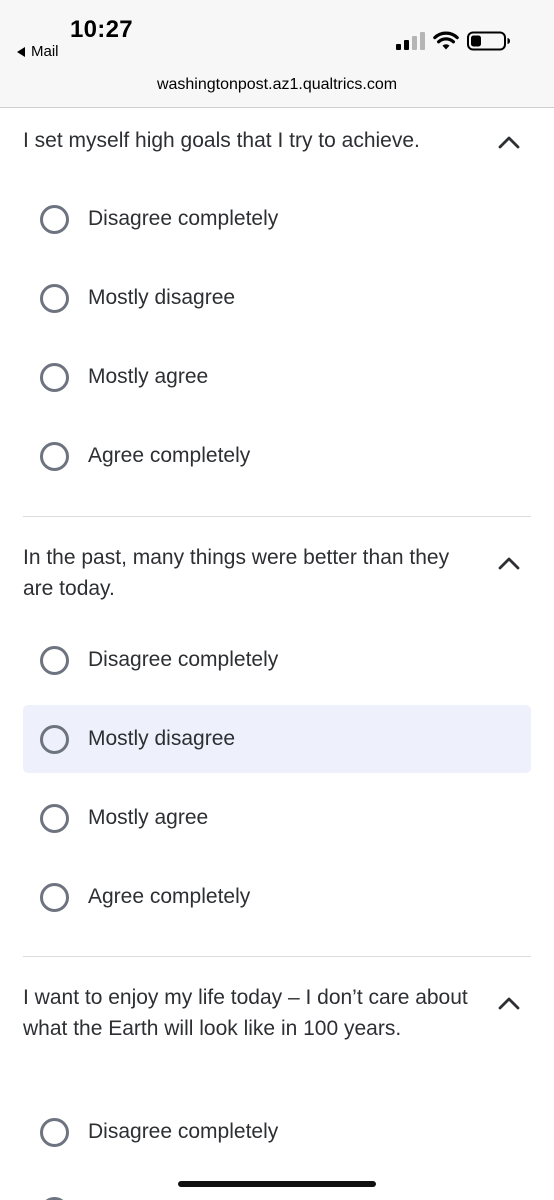 This screenshot has height=1200, width=554. I want to click on option-mostly-disagree-hovered: Mostly disagree, so click(277, 739).